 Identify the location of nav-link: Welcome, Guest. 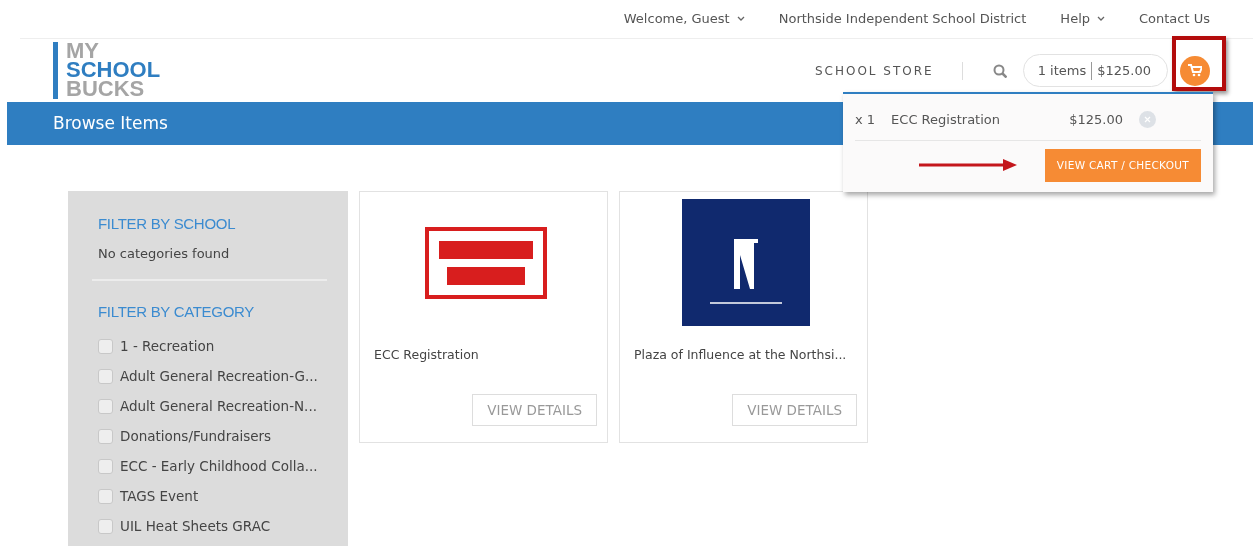
(684, 19).